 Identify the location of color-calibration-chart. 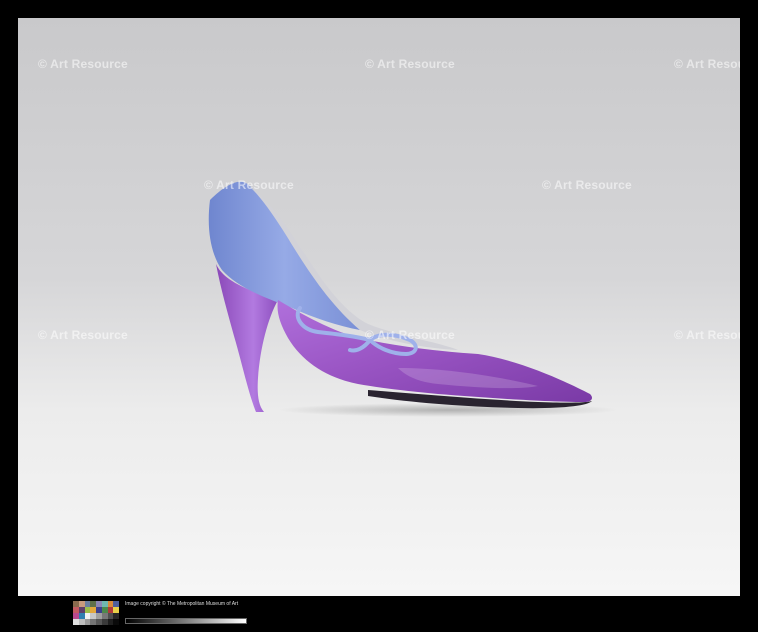
(96, 613).